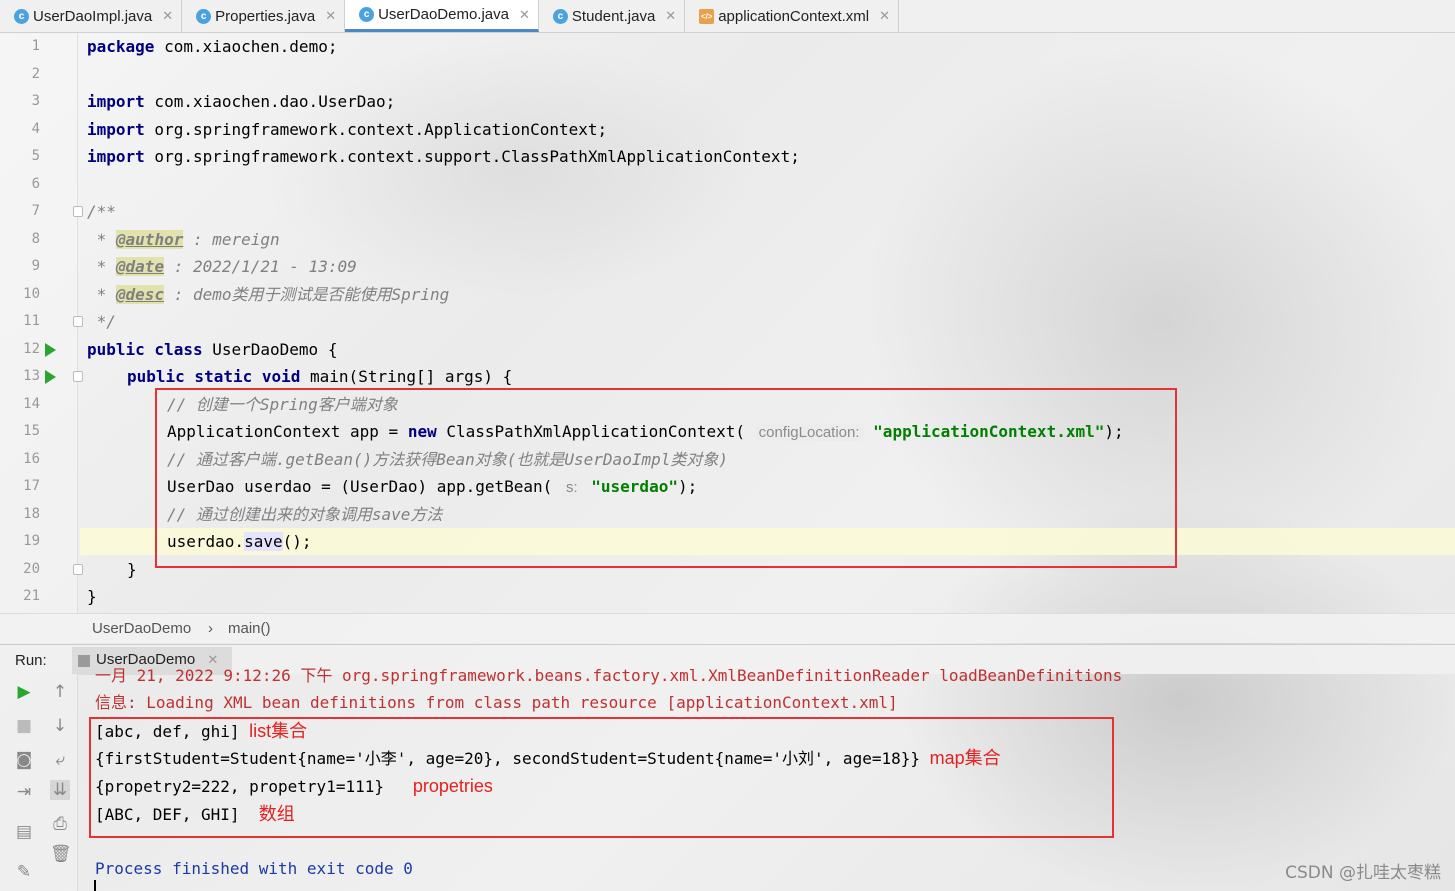  What do you see at coordinates (31, 431) in the screenshot?
I see `line-number: 15` at bounding box center [31, 431].